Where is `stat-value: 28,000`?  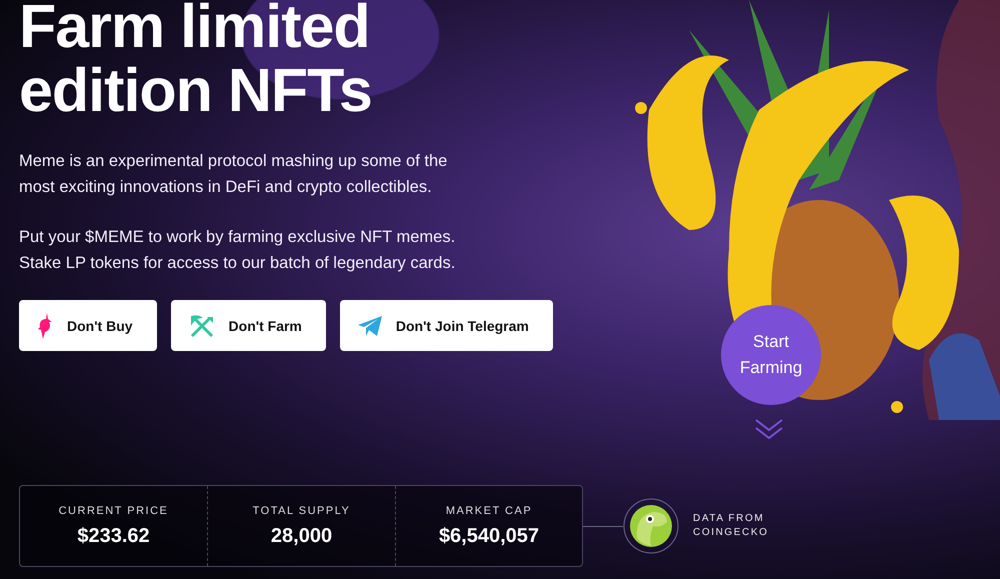
stat-value: 28,000 is located at coordinates (301, 536).